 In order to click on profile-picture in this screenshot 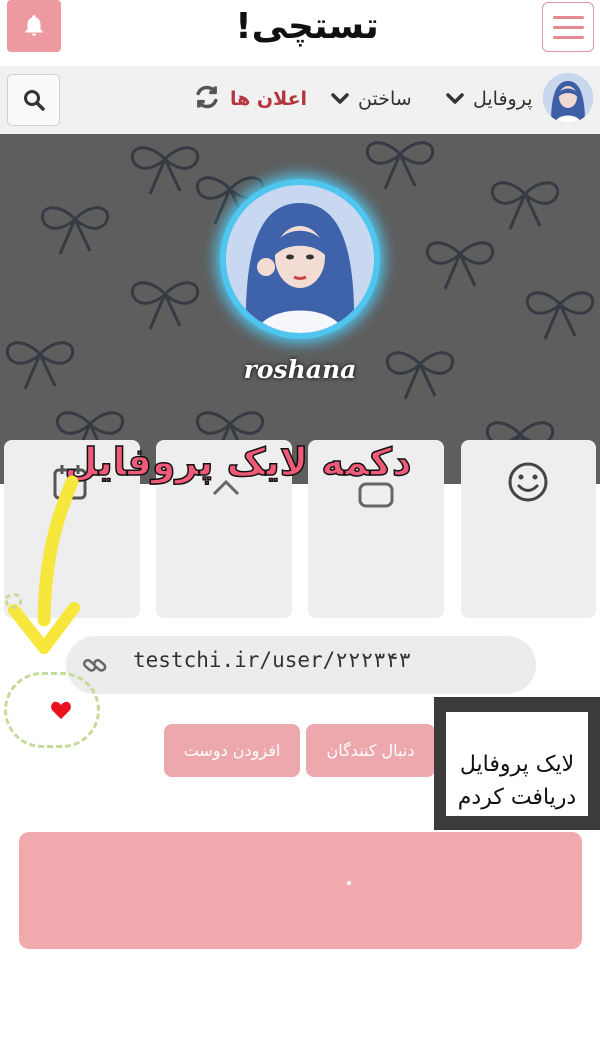, I will do `click(300, 259)`.